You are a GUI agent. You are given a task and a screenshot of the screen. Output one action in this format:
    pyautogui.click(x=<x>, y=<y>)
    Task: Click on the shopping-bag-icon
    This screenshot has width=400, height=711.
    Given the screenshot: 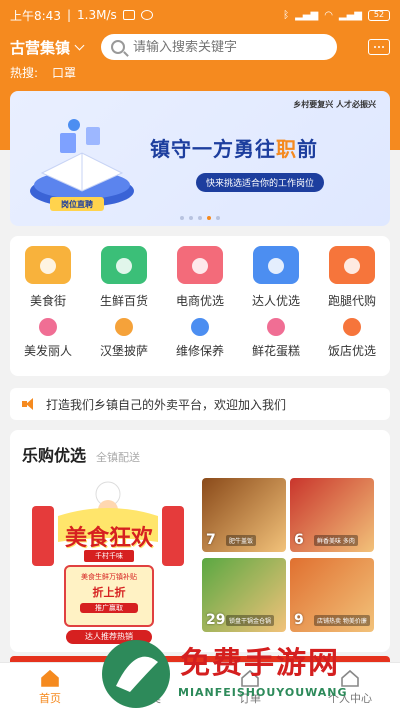 What is the action you would take?
    pyautogui.click(x=200, y=265)
    